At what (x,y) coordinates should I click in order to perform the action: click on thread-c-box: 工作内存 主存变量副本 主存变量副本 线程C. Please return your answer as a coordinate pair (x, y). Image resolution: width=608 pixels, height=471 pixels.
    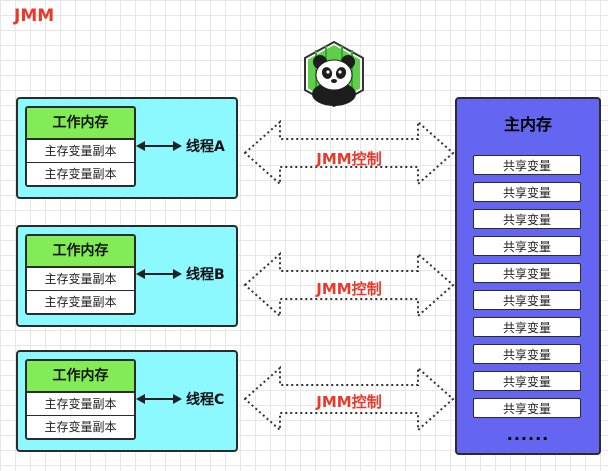
    Looking at the image, I should click on (127, 401).